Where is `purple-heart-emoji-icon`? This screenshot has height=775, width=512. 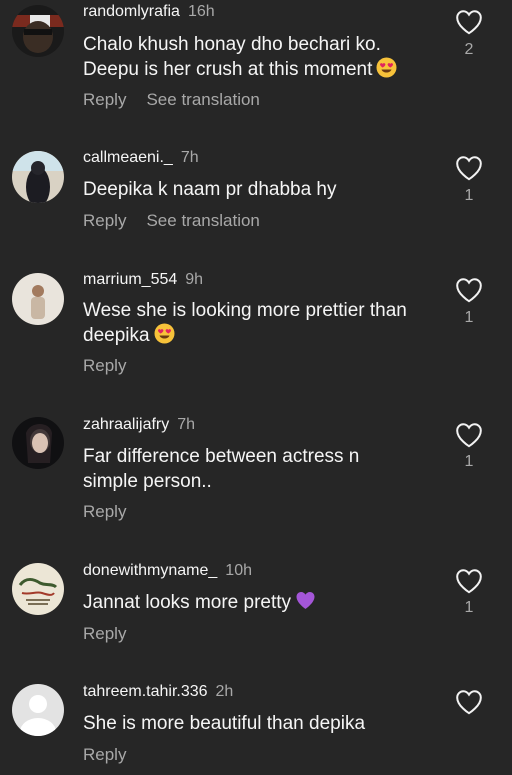 purple-heart-emoji-icon is located at coordinates (305, 600).